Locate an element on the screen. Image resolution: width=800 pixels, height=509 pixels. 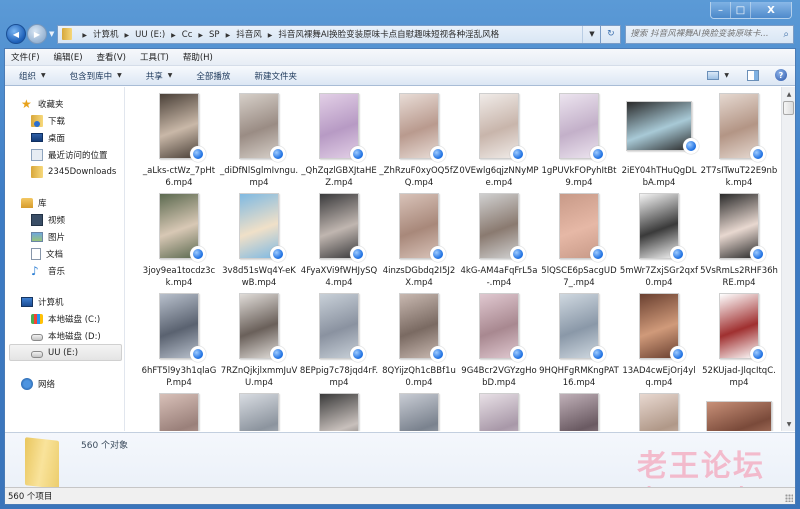
computer-icon is located at coordinates (27, 301).